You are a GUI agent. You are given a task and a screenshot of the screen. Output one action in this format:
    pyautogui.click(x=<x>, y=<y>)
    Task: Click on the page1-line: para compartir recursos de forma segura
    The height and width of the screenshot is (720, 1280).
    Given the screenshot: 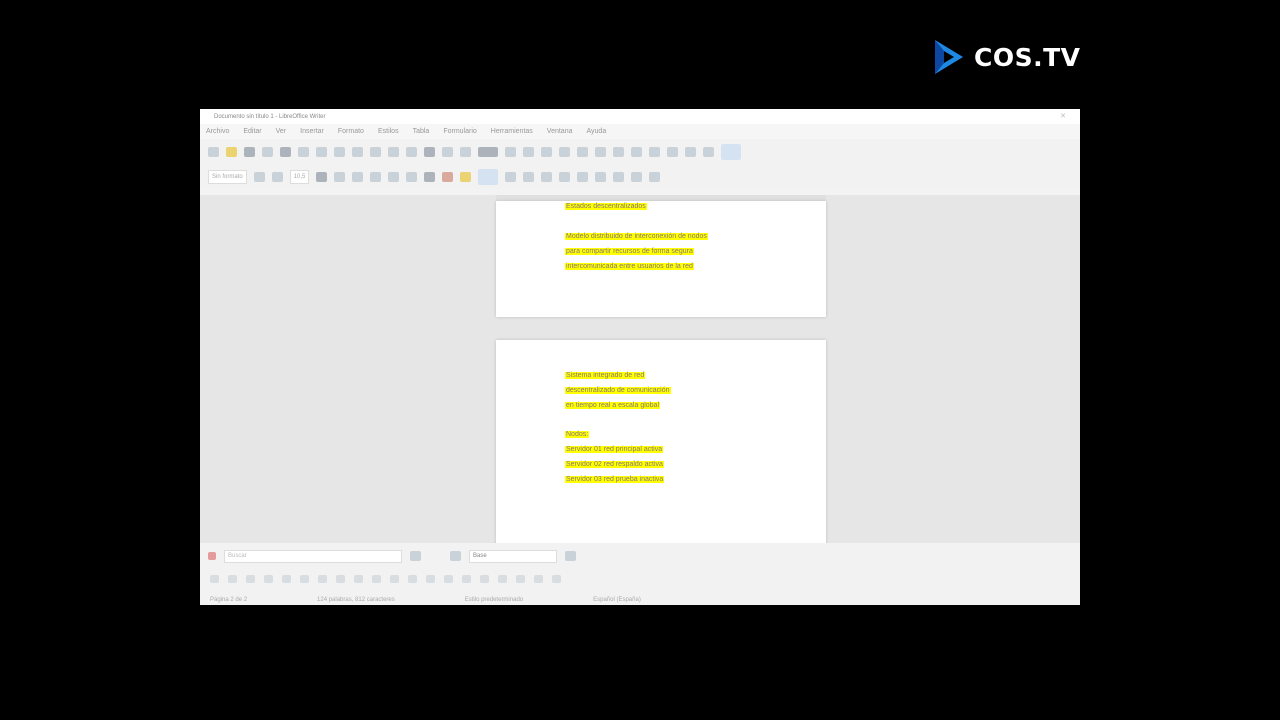 What is the action you would take?
    pyautogui.click(x=629, y=251)
    